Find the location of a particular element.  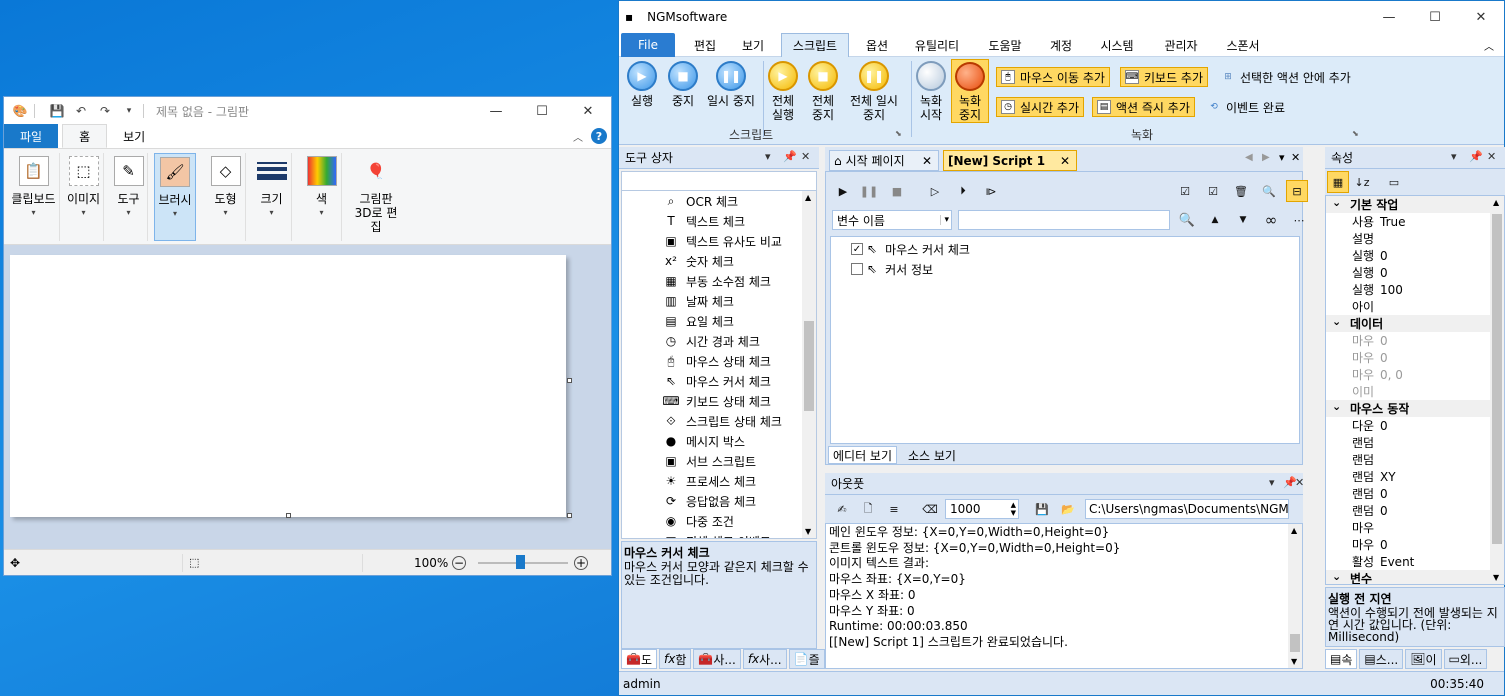

record-stop-button: 녹화 중지 is located at coordinates (970, 91).